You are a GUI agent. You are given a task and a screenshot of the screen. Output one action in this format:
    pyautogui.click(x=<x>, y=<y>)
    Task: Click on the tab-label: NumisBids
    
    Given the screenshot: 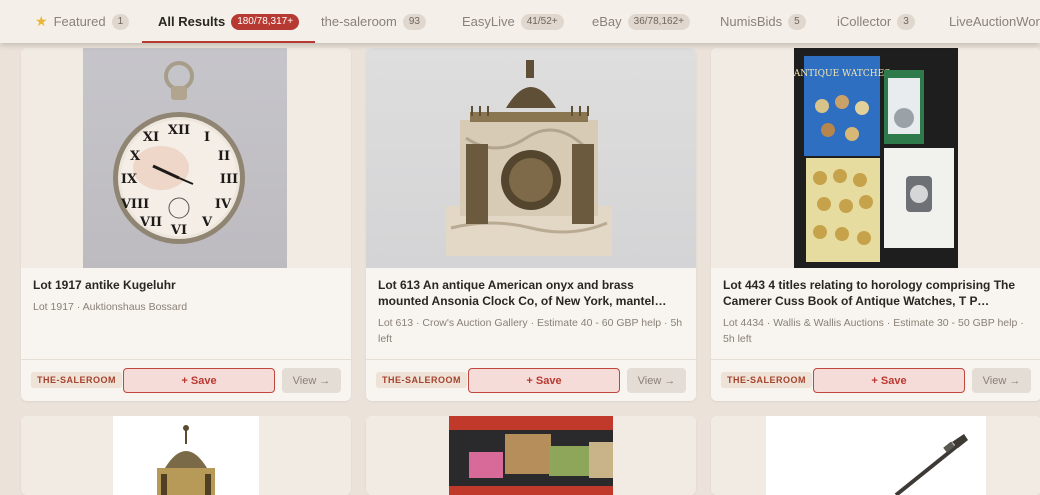 What is the action you would take?
    pyautogui.click(x=751, y=21)
    